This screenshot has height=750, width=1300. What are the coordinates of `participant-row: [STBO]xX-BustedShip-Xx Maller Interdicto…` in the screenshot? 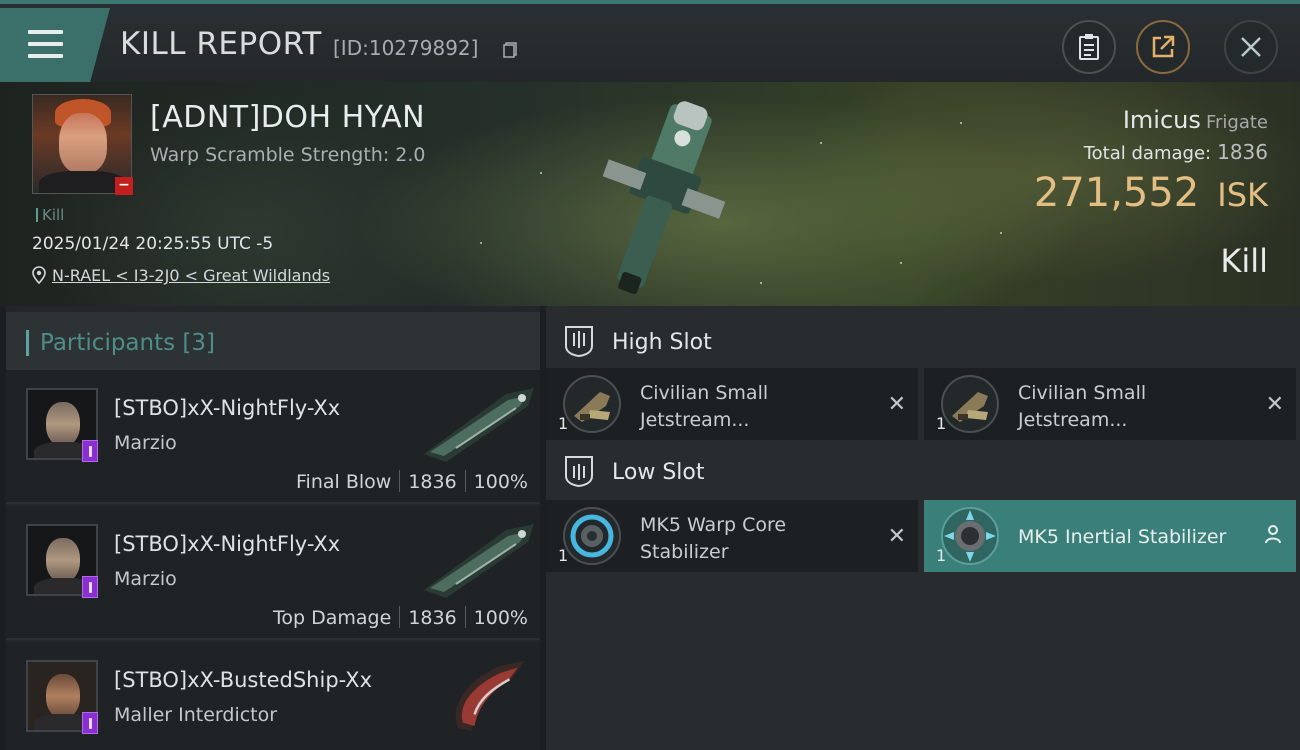 It's located at (273, 696).